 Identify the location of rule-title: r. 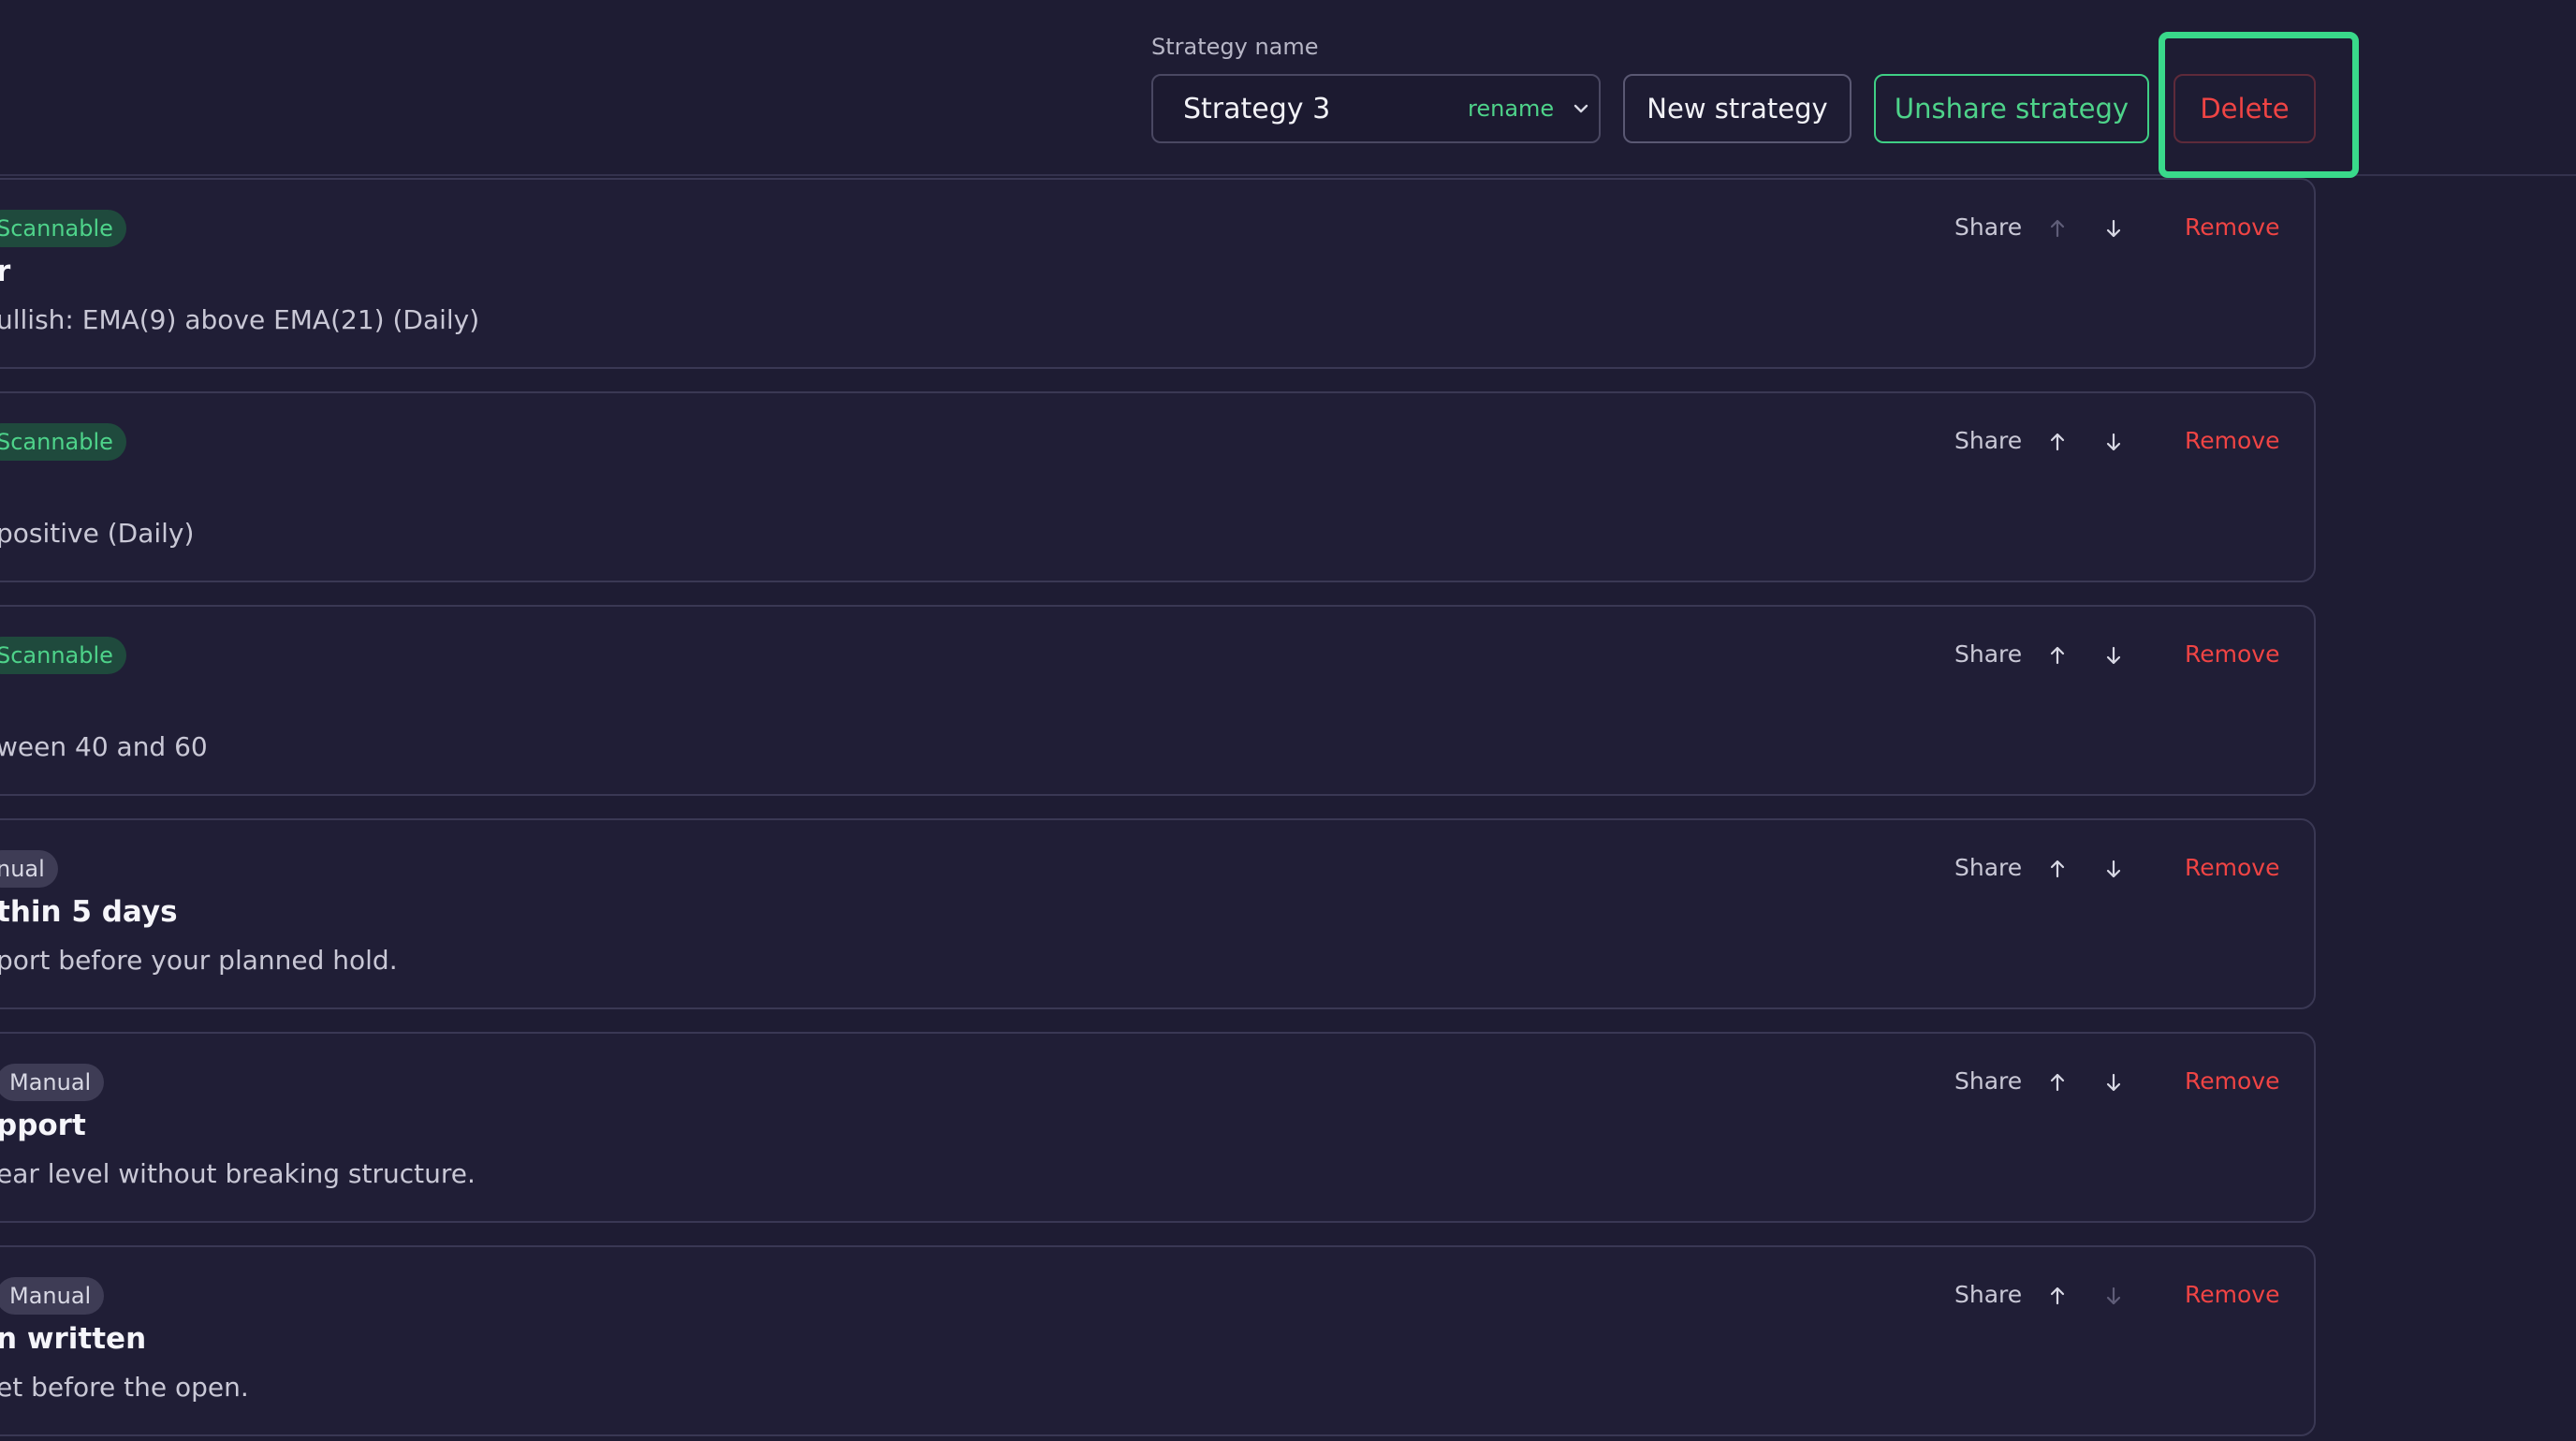
(5, 271).